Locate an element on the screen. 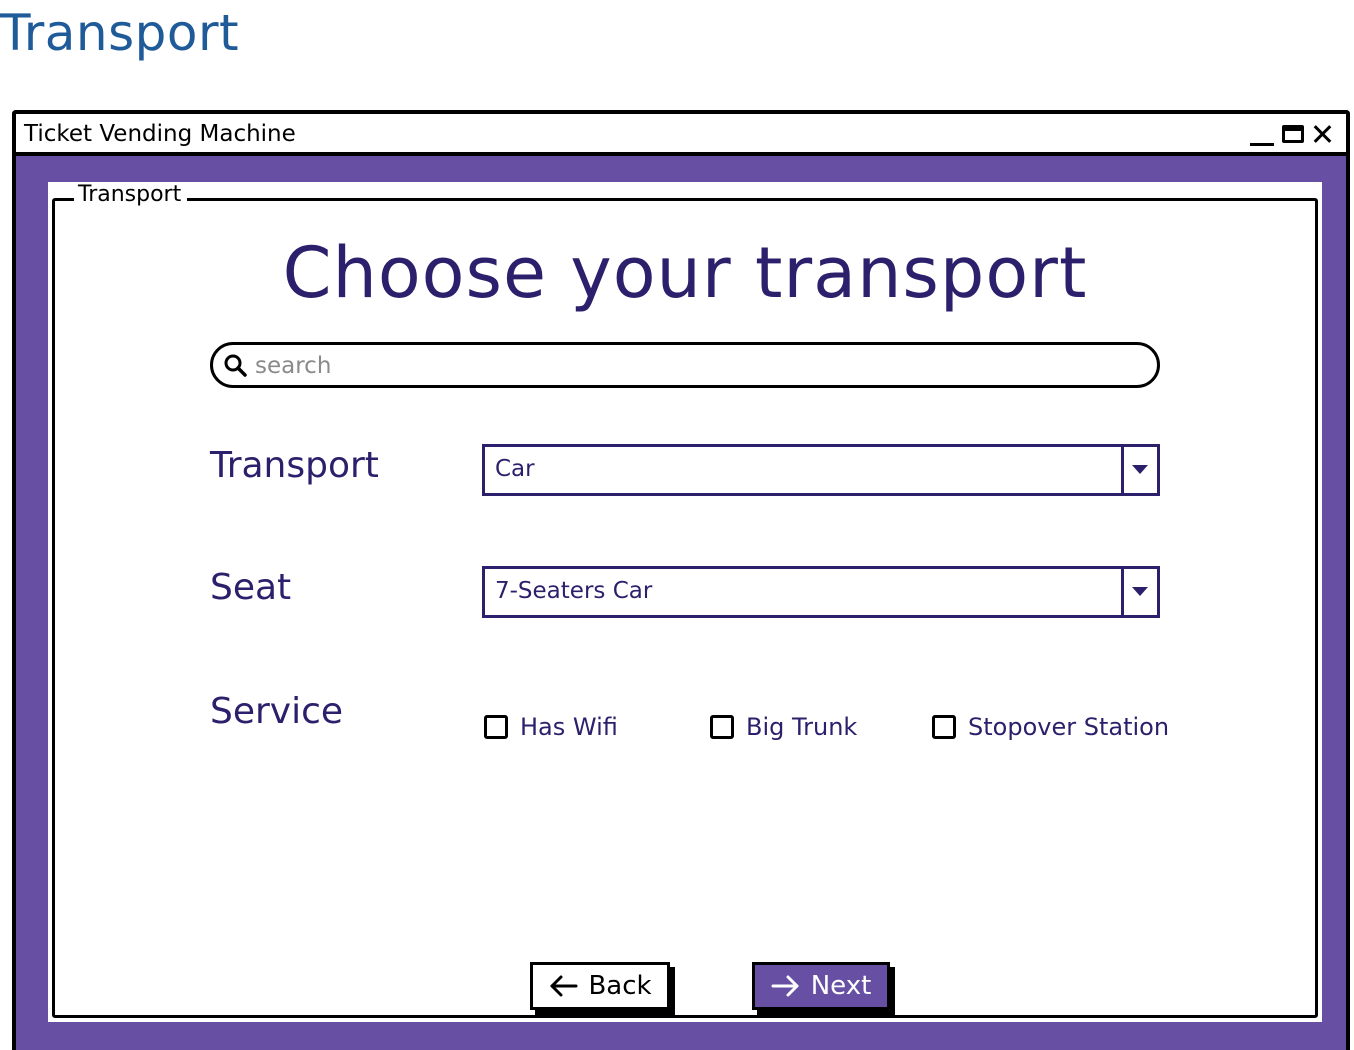  service-option-stopover: Stopover Station is located at coordinates (1050, 727).